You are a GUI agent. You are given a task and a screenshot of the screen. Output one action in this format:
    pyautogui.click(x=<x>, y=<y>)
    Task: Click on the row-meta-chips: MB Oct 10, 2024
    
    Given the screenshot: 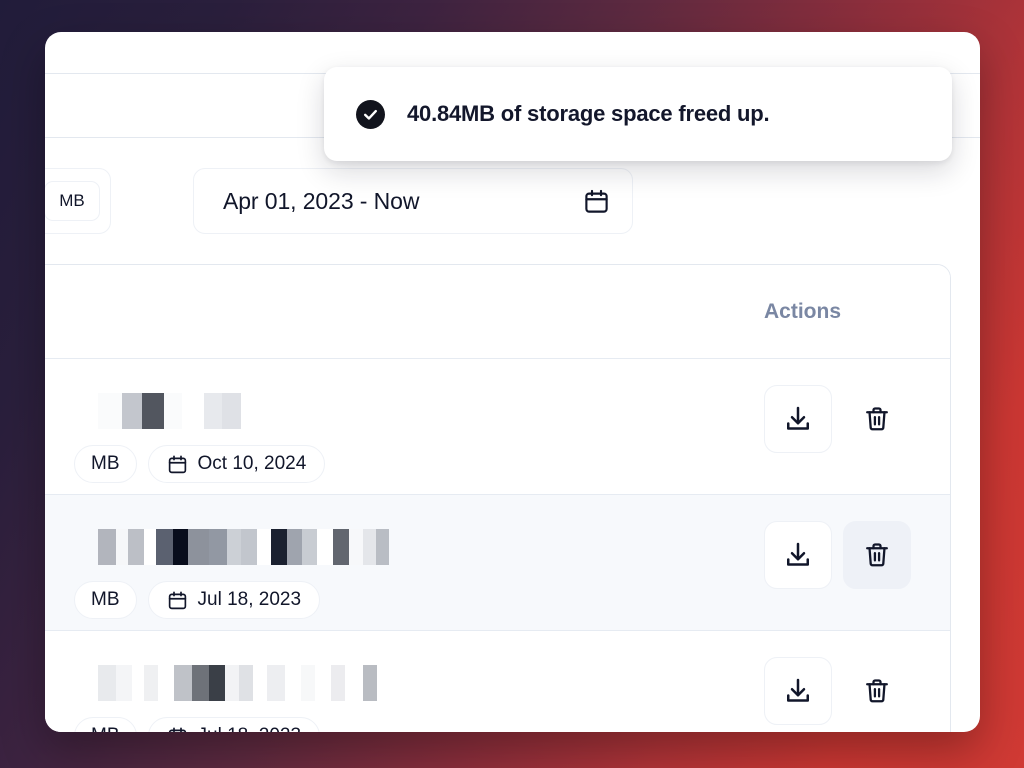 What is the action you would take?
    pyautogui.click(x=200, y=464)
    